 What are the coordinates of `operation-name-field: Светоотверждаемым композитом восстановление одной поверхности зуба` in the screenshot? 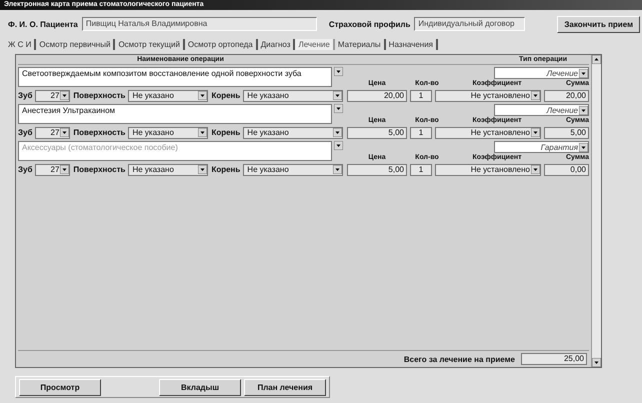 It's located at (175, 77).